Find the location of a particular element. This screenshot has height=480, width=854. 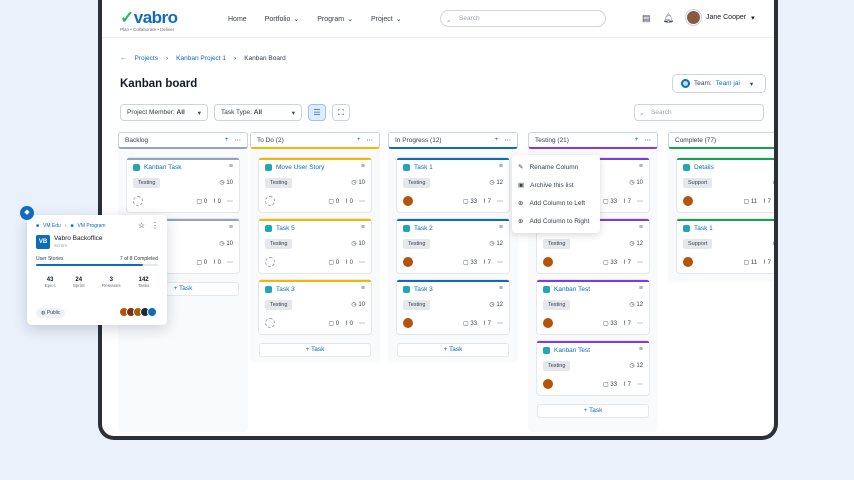

breadcrumb-project: Kanban Project 1 is located at coordinates (201, 58).